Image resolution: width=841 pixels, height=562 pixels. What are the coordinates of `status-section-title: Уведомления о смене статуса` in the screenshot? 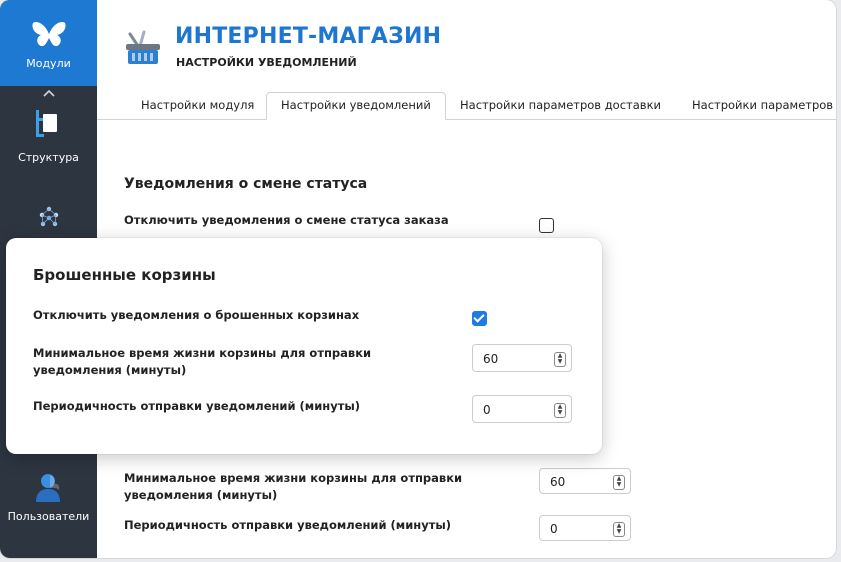 It's located at (246, 184).